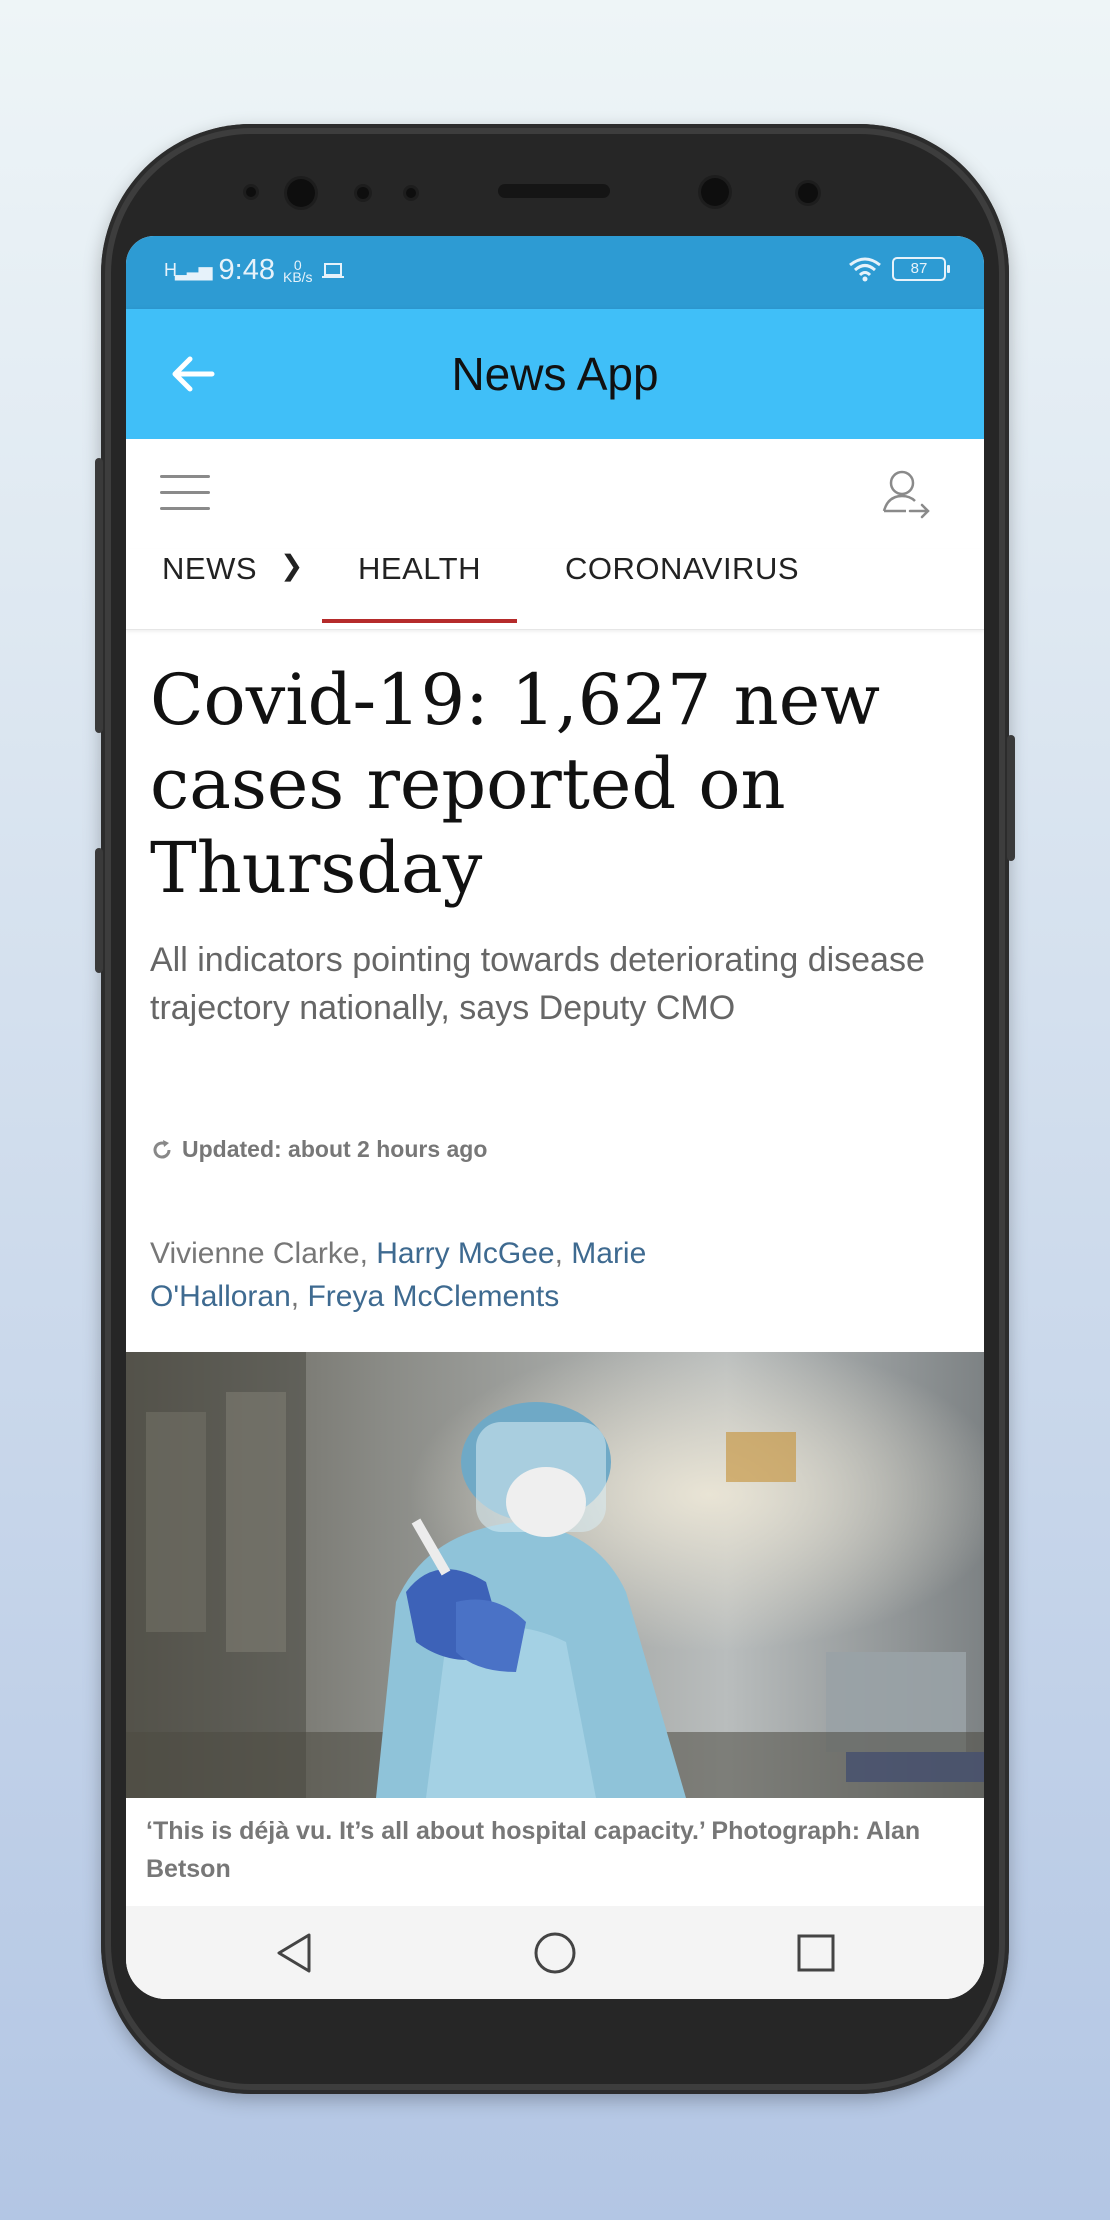  I want to click on volume-down-button, so click(99, 910).